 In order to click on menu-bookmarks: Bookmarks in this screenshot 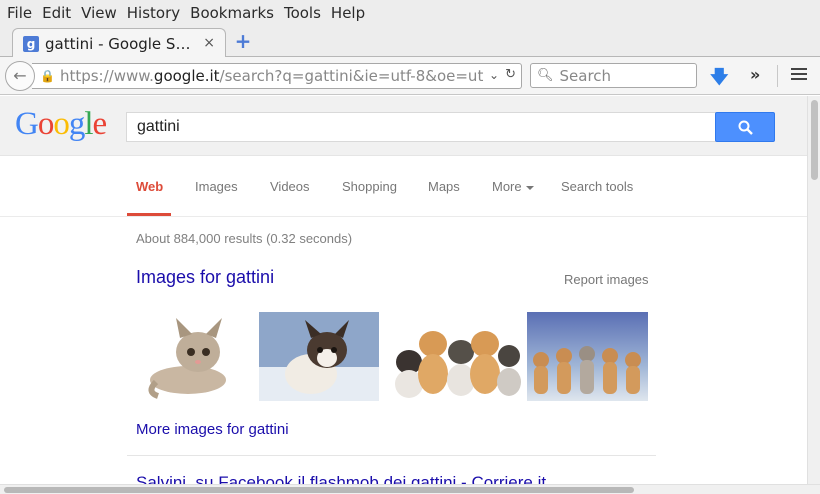, I will do `click(232, 13)`.